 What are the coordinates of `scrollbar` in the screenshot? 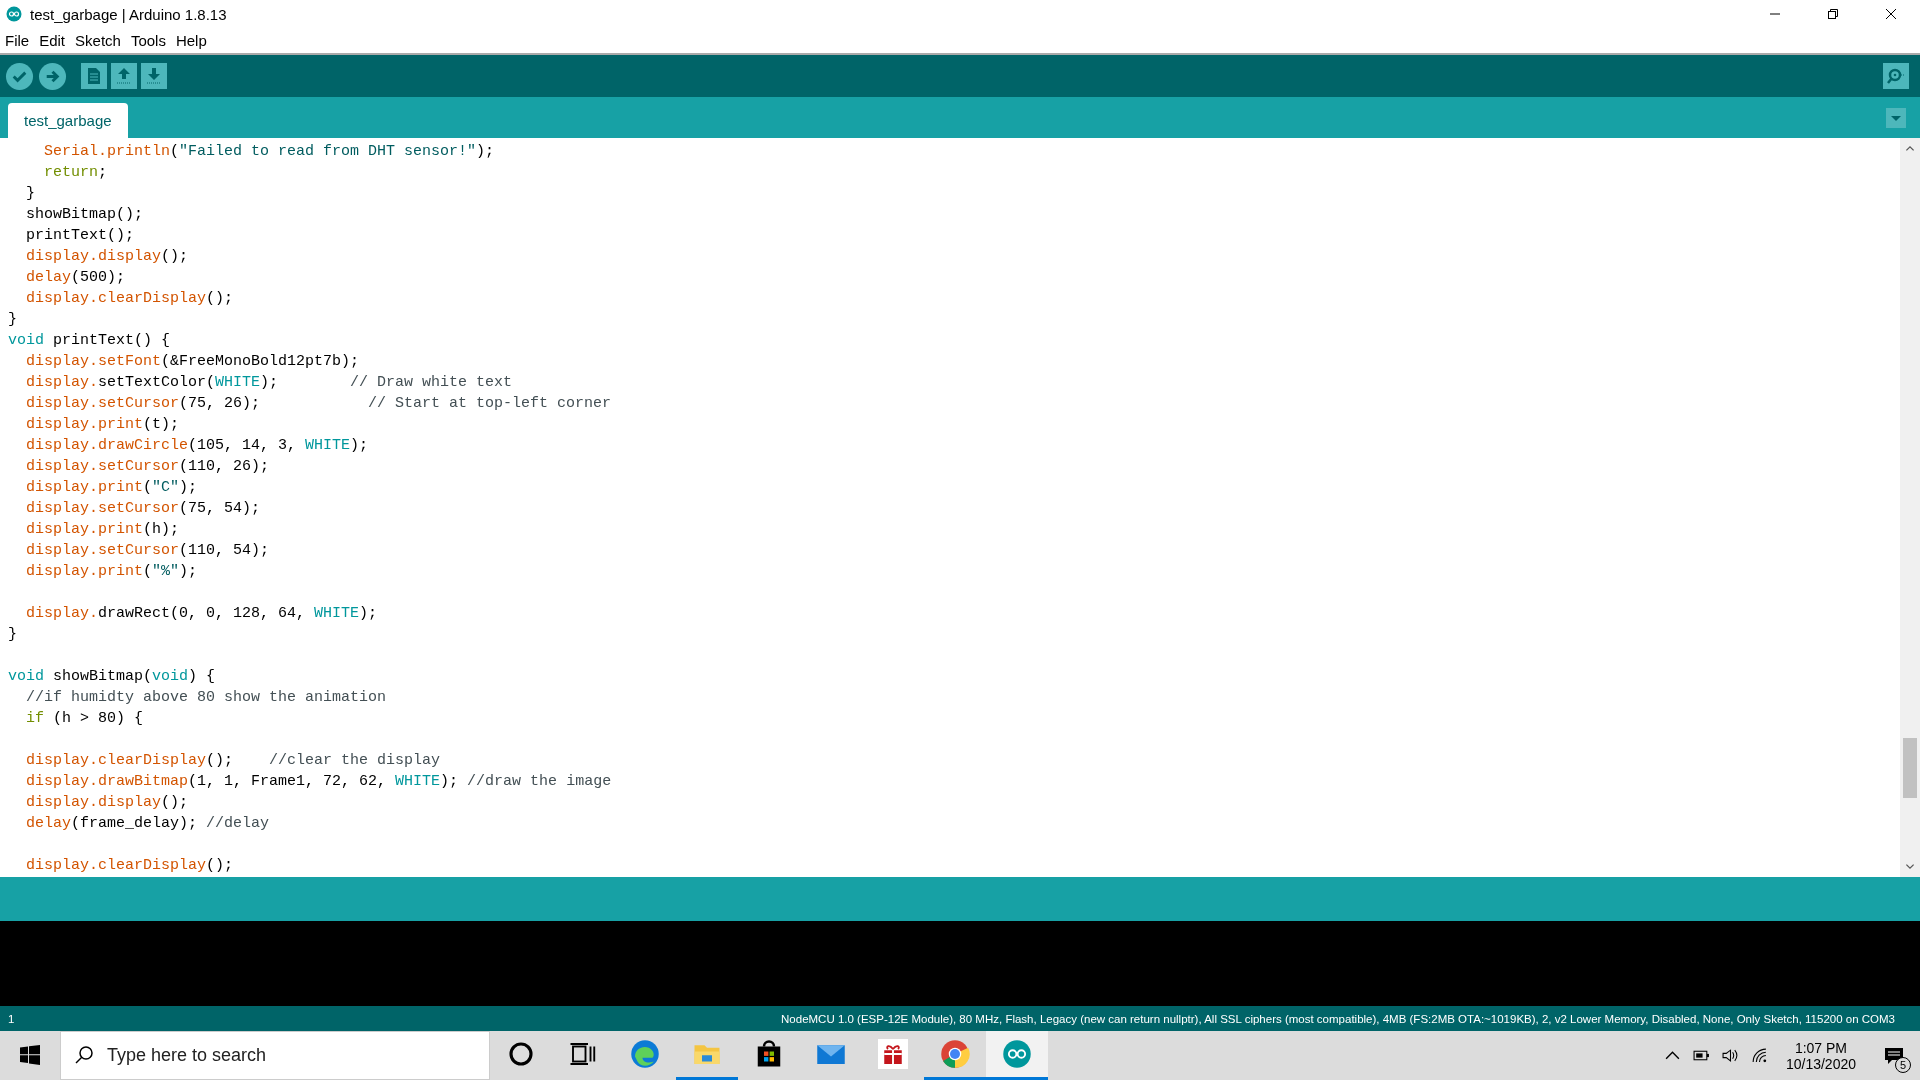 It's located at (1910, 507).